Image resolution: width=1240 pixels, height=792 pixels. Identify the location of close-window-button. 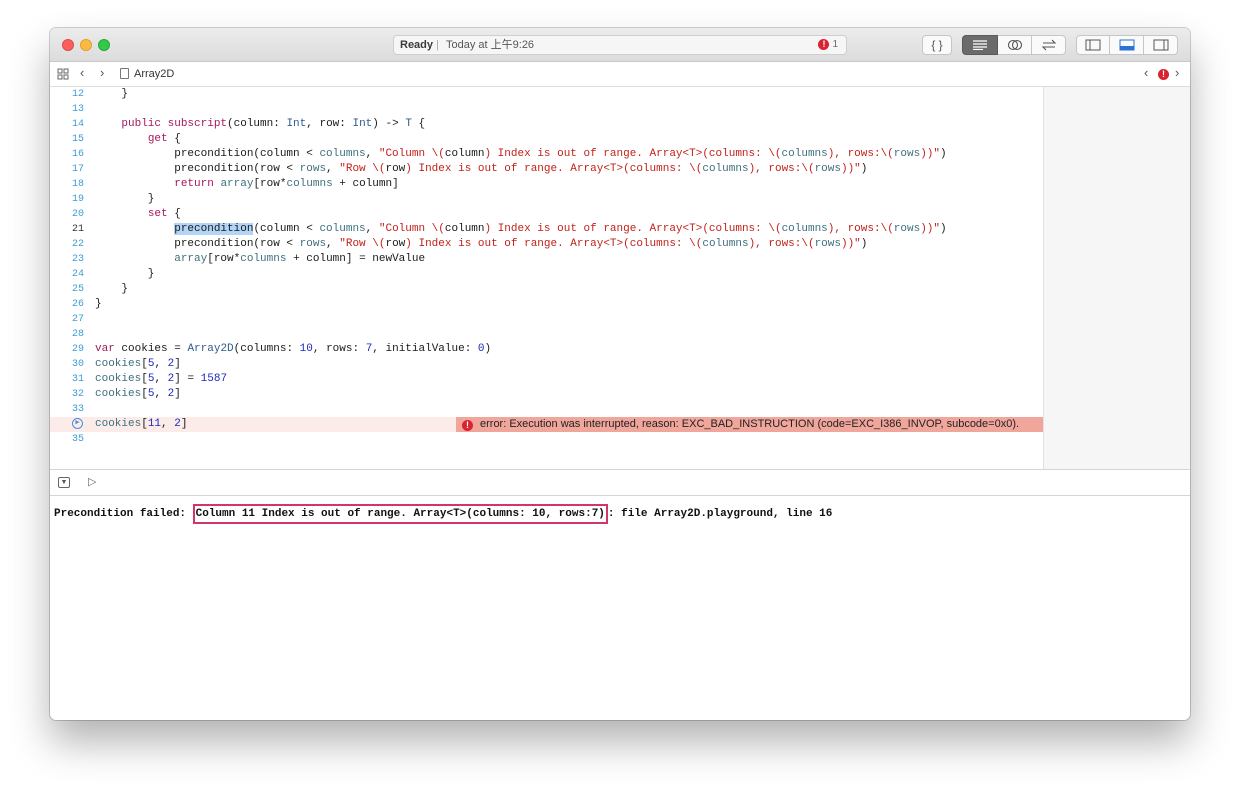
(68, 45).